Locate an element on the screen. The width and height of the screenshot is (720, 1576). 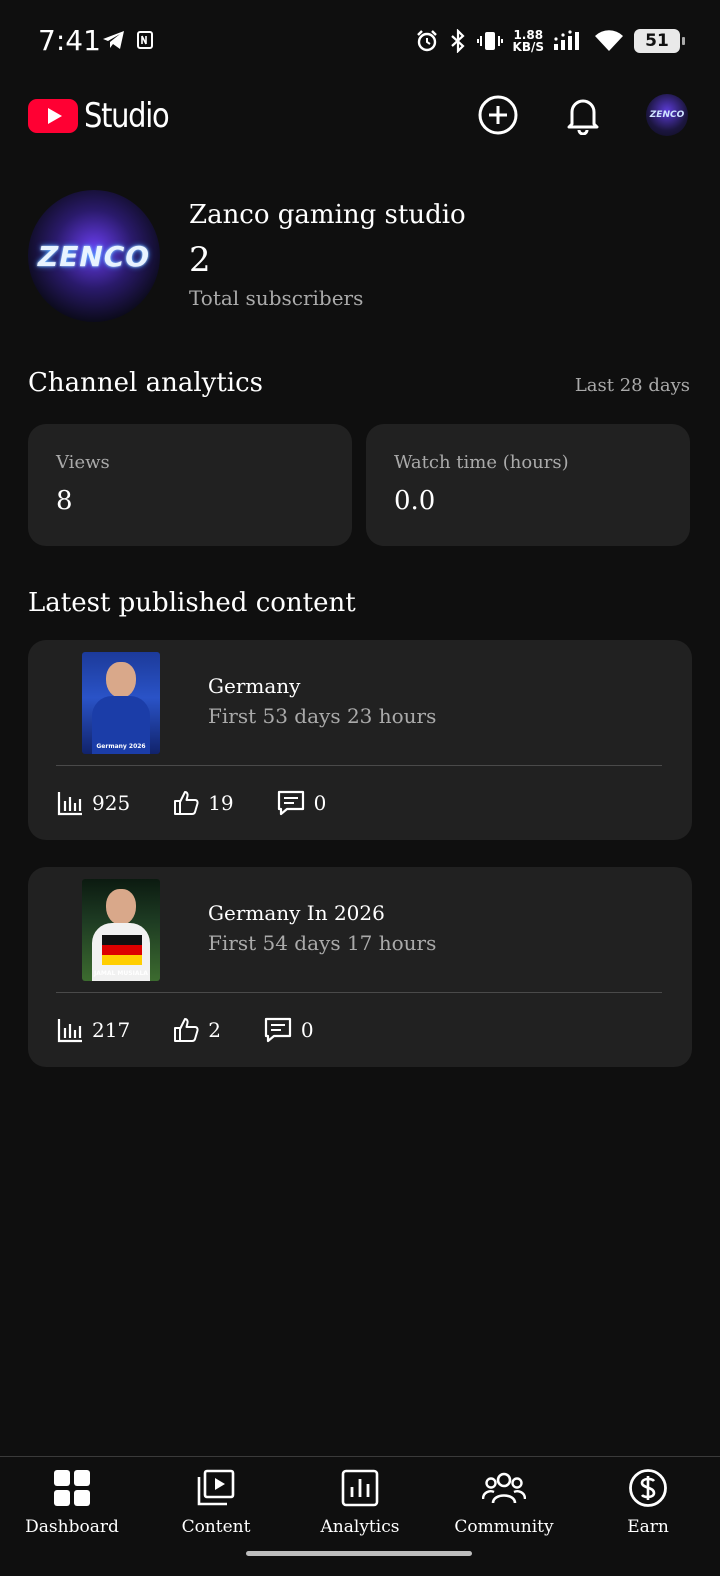
status-left-icons is located at coordinates (128, 40).